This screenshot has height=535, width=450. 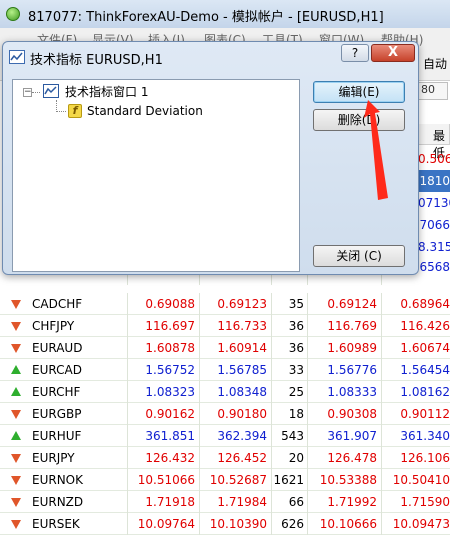 I want to click on bid-cell: 10.51066, so click(x=164, y=480).